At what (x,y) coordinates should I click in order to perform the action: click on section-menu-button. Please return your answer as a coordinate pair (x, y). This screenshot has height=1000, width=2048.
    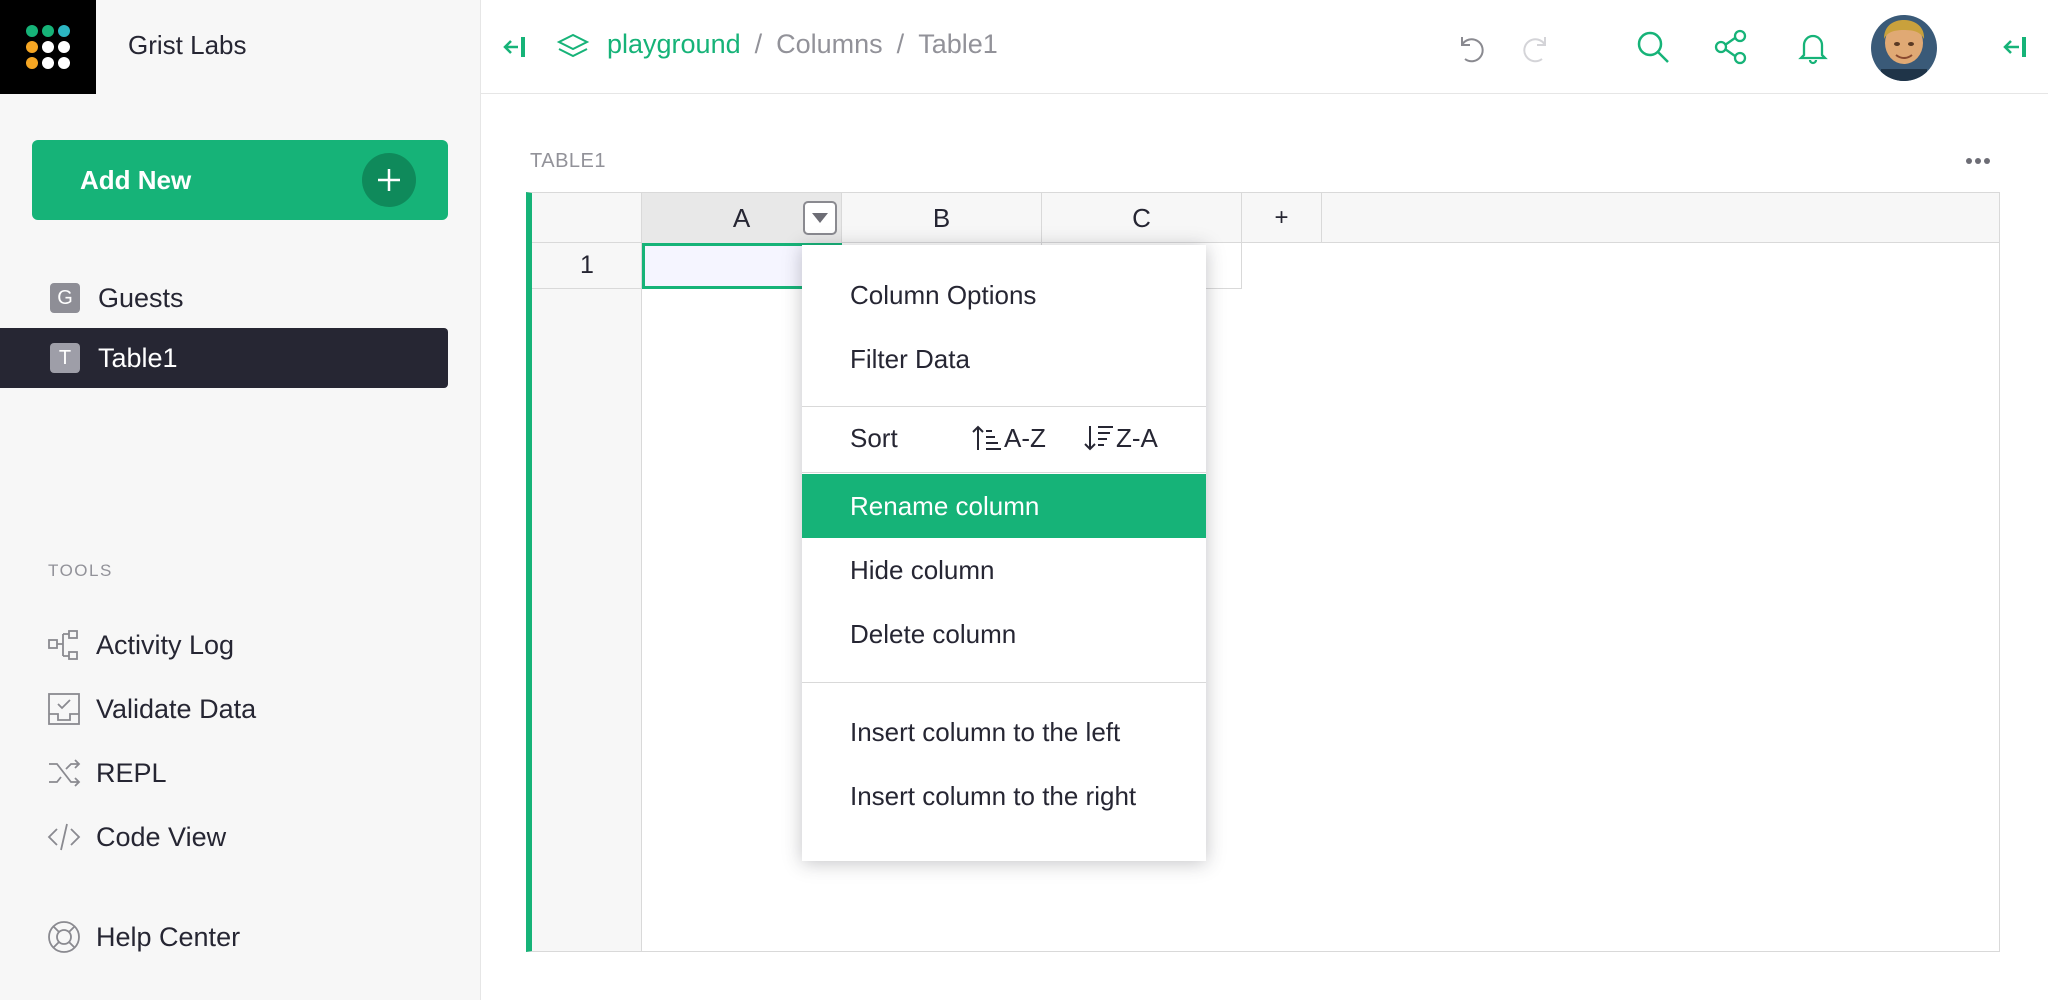
    Looking at the image, I should click on (1978, 161).